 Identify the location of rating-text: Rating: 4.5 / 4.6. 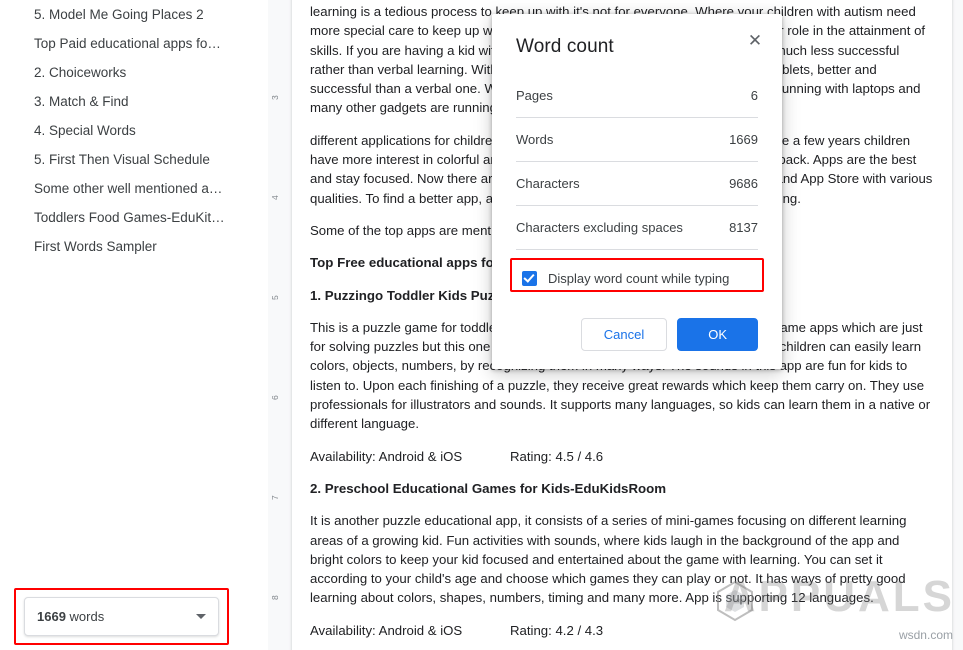
(557, 456).